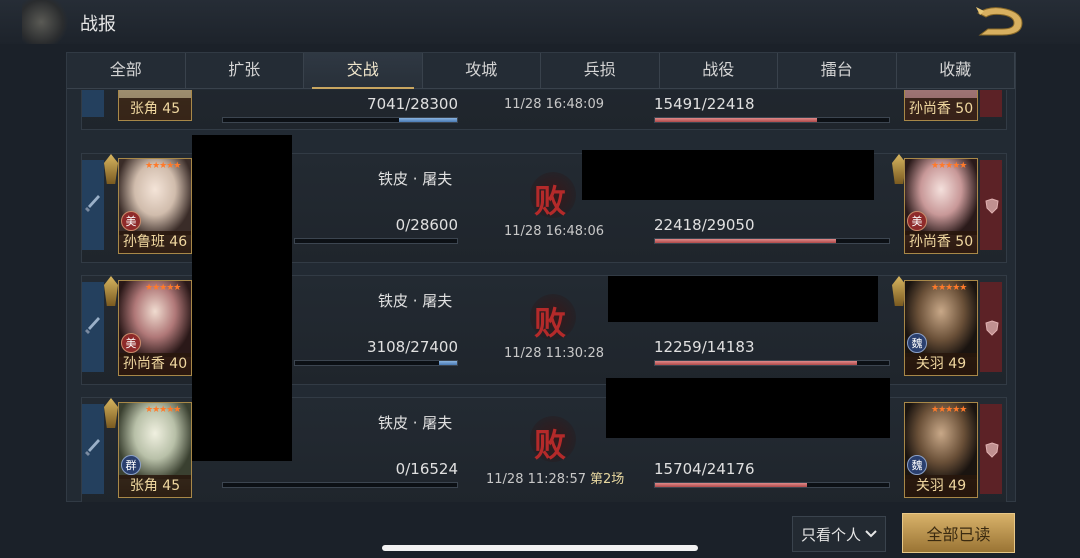 Image resolution: width=1080 pixels, height=558 pixels. I want to click on defender-troops: 15491/22418, so click(704, 104).